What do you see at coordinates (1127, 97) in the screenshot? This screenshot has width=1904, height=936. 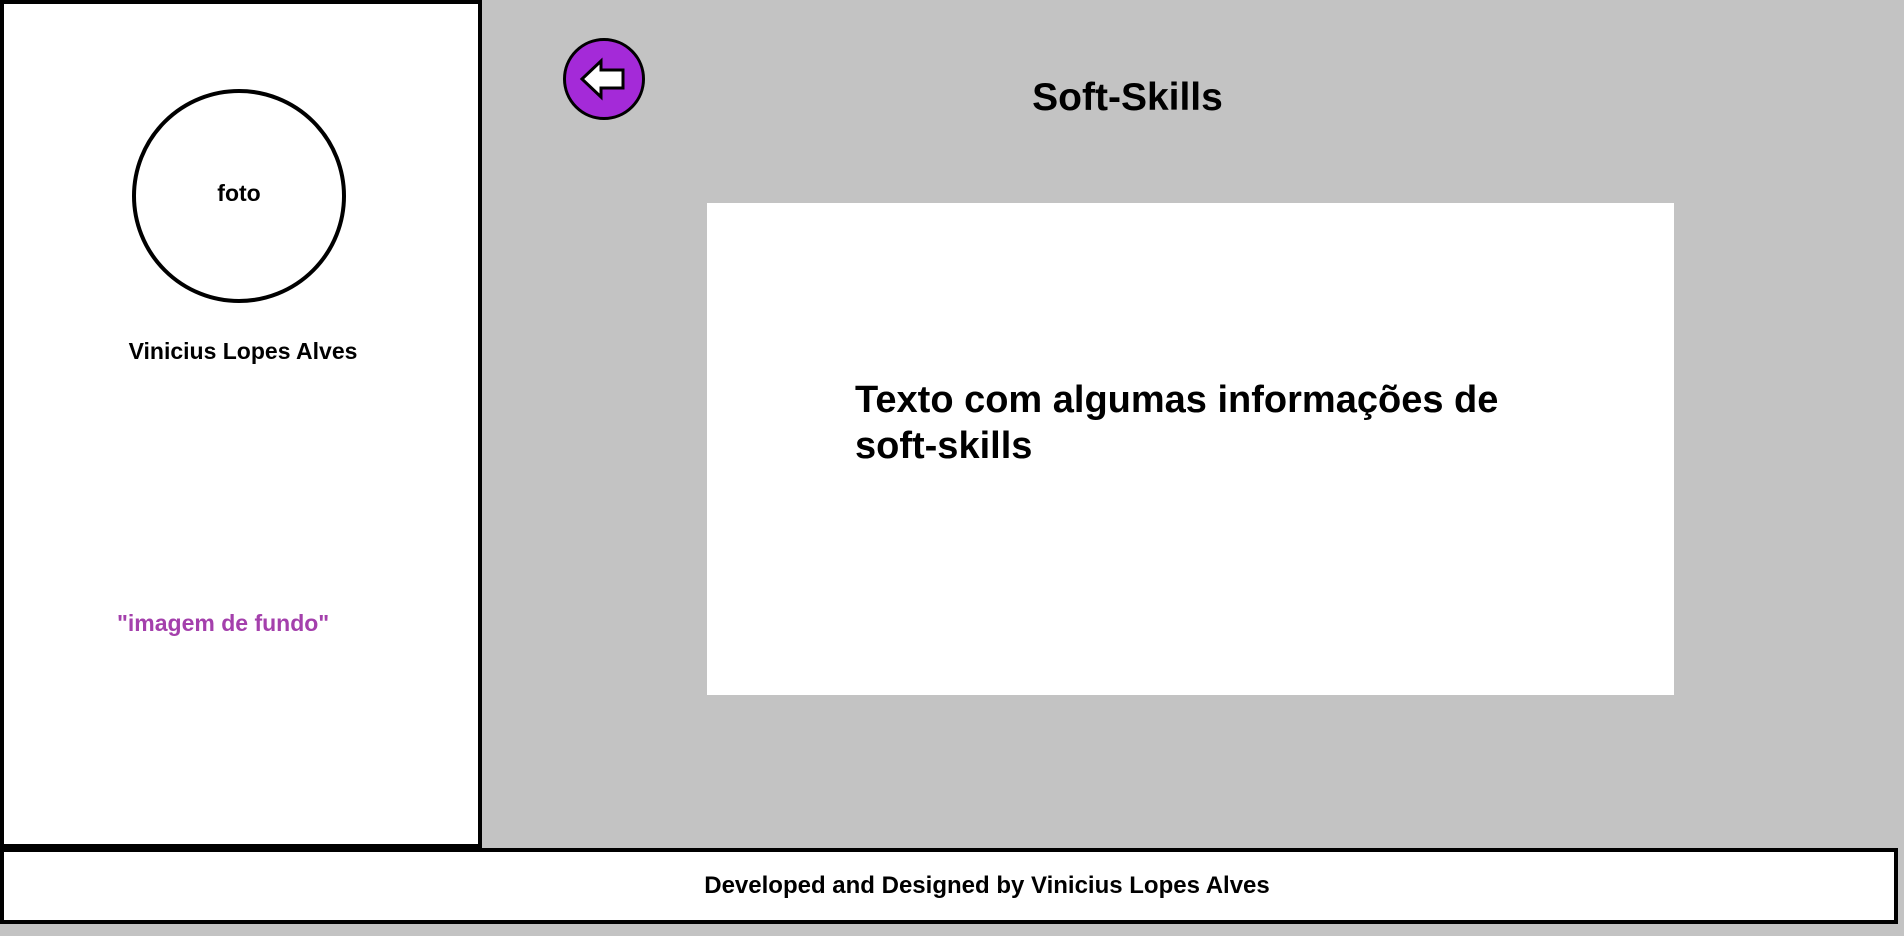 I see `page-title: Soft-Skills` at bounding box center [1127, 97].